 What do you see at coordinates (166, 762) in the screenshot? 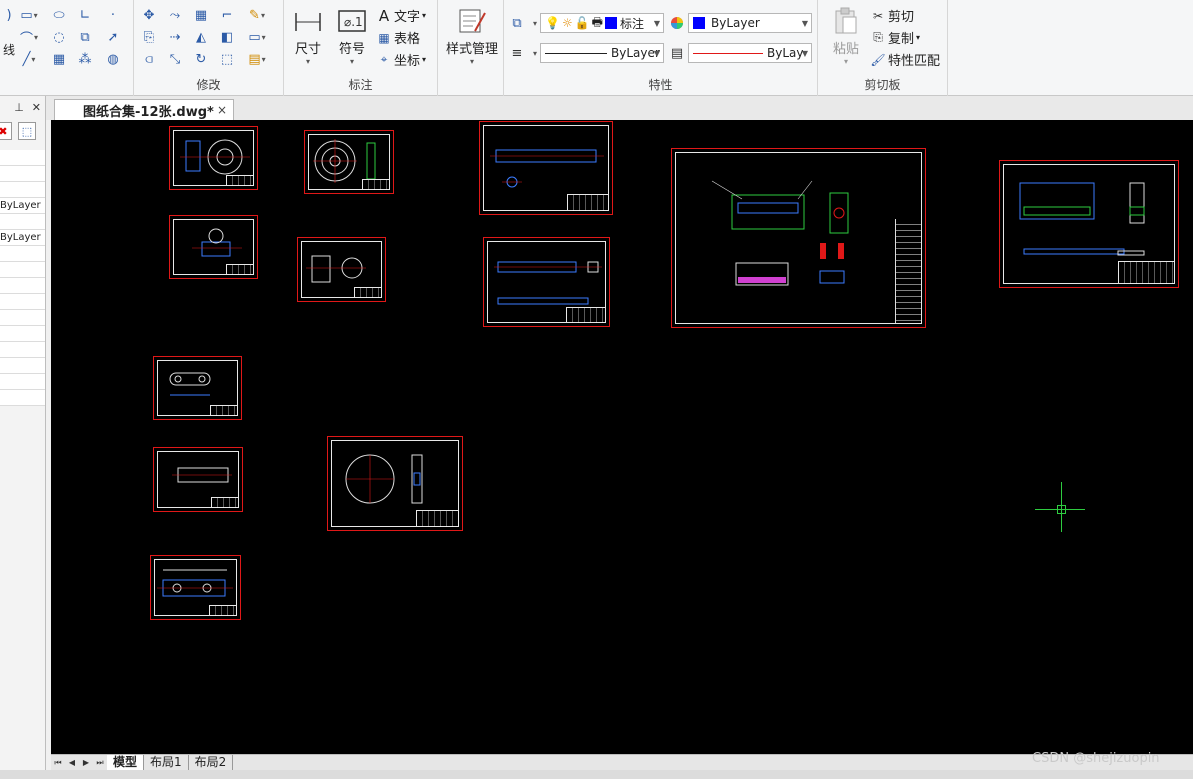
I see `tab-layout1: 布局1` at bounding box center [166, 762].